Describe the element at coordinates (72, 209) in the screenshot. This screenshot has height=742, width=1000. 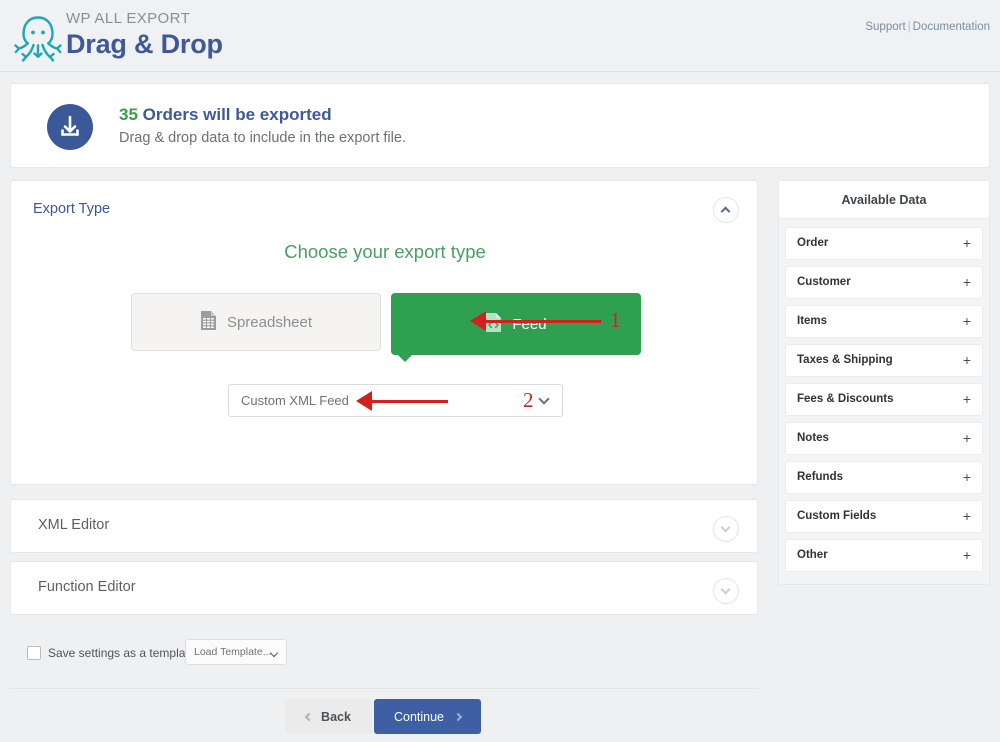
I see `export-type-section-title: Export Type` at that location.